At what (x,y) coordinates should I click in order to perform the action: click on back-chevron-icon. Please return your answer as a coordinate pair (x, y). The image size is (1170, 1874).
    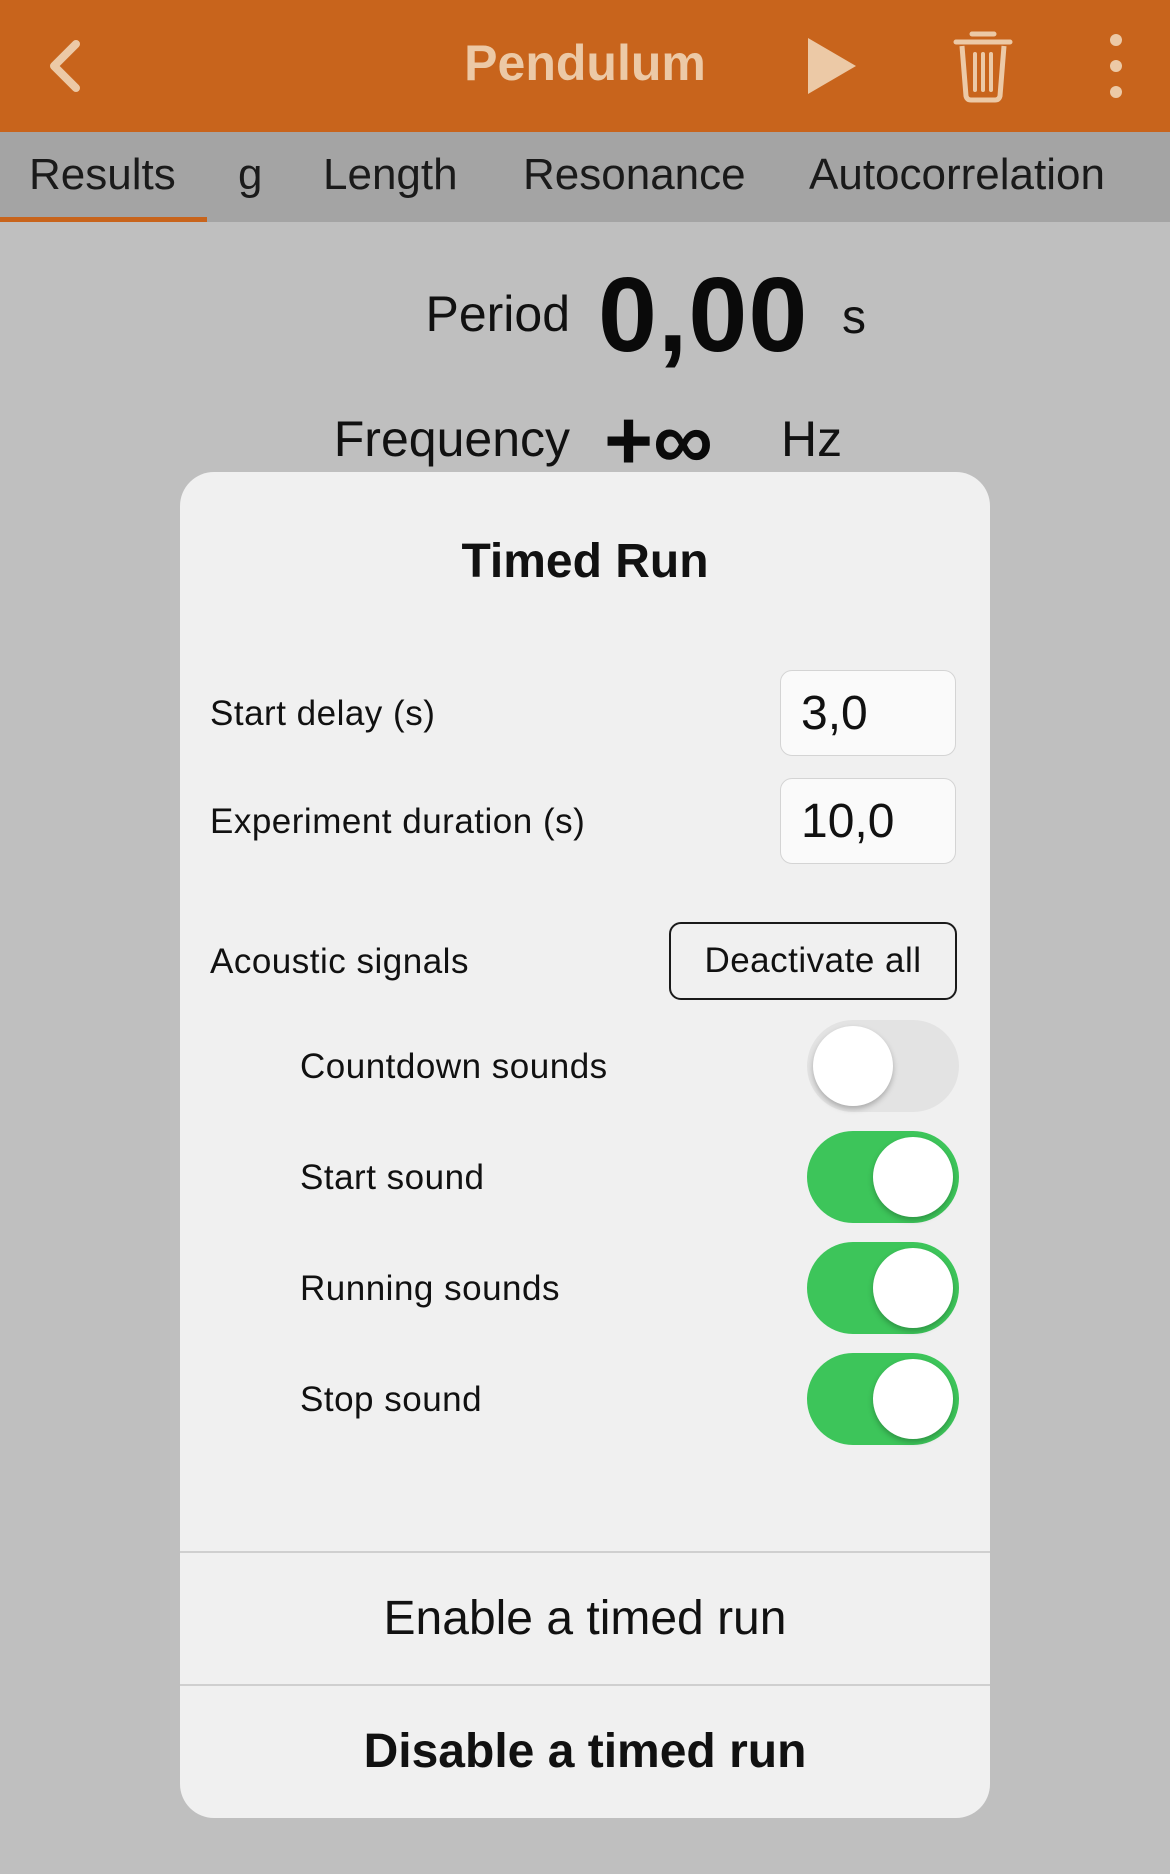
    Looking at the image, I should click on (68, 66).